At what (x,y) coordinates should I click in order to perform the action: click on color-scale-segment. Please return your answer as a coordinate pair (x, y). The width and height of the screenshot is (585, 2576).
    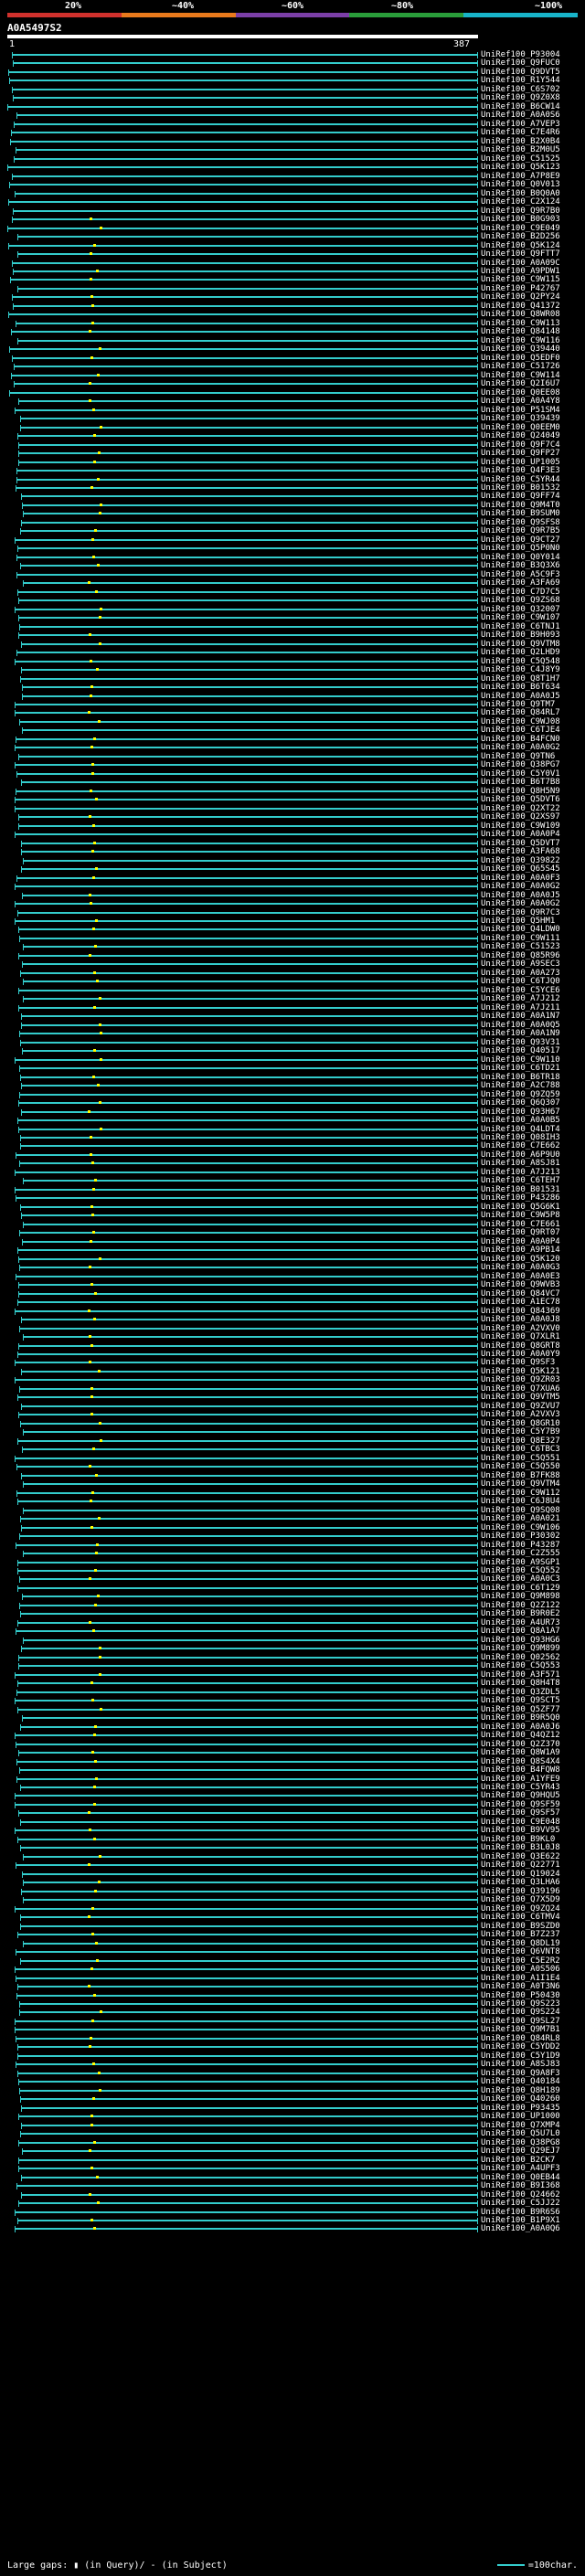
    Looking at the image, I should click on (520, 15).